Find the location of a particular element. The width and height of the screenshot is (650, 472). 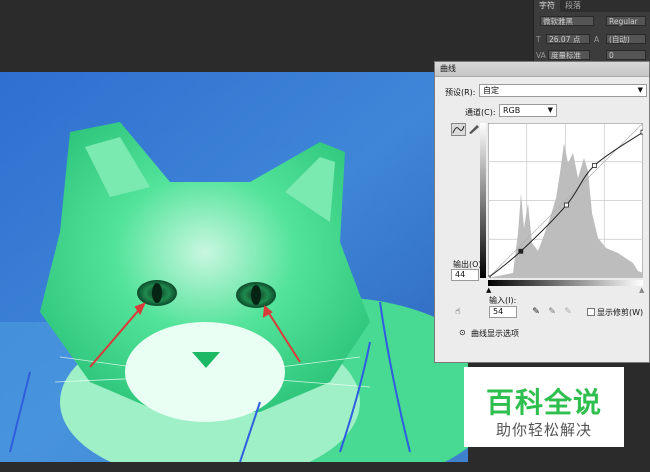

input-label: 输入(I): is located at coordinates (503, 300).